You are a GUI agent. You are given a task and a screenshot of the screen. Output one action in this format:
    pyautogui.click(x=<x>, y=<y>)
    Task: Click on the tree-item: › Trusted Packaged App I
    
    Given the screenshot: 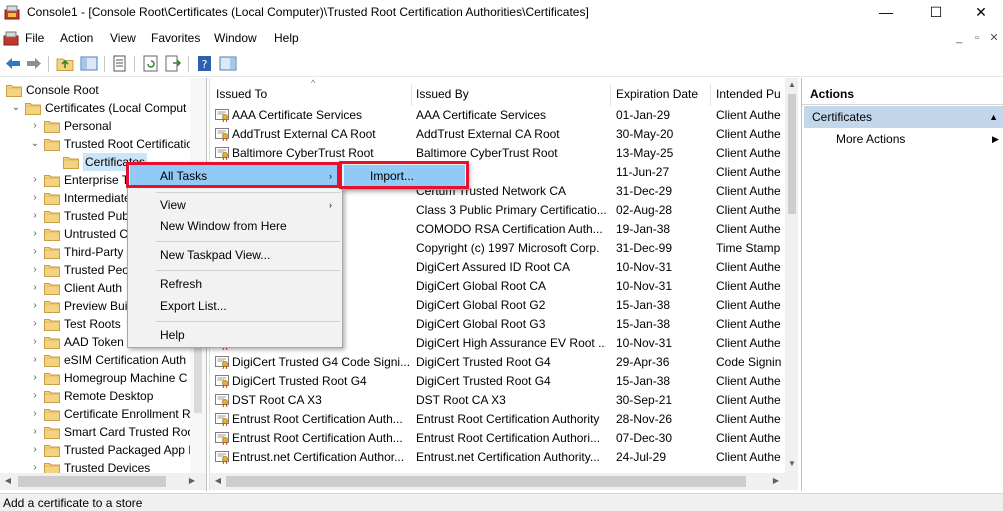 What is the action you would take?
    pyautogui.click(x=96, y=450)
    